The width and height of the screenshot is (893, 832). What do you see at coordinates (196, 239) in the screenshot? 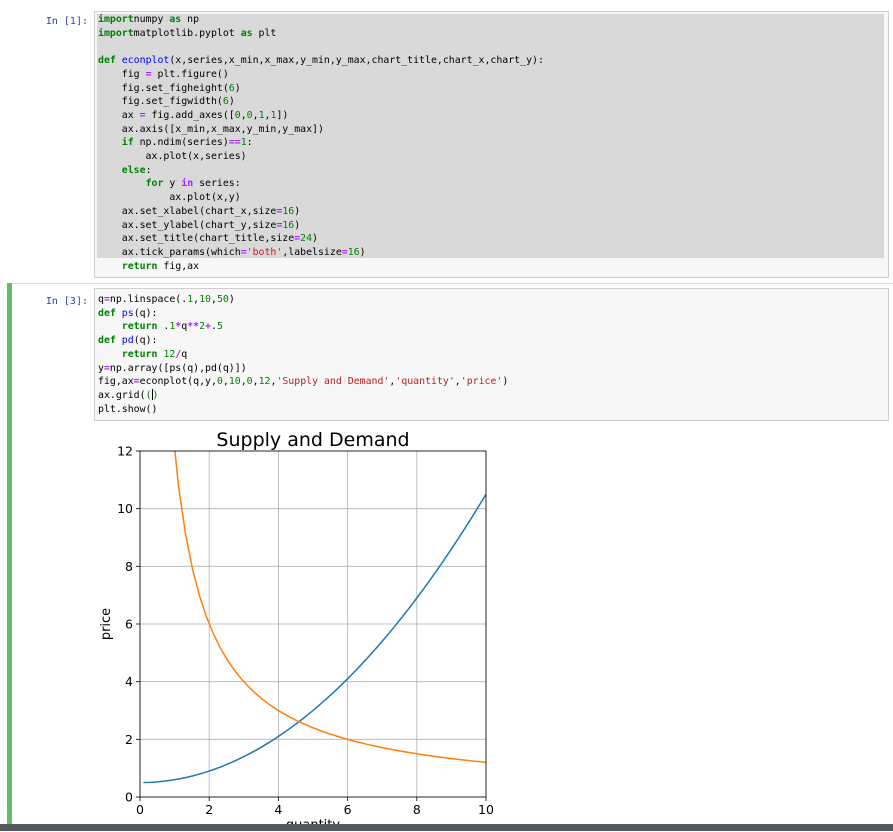
I see `code-token: ax.set_title(chart_title,size` at bounding box center [196, 239].